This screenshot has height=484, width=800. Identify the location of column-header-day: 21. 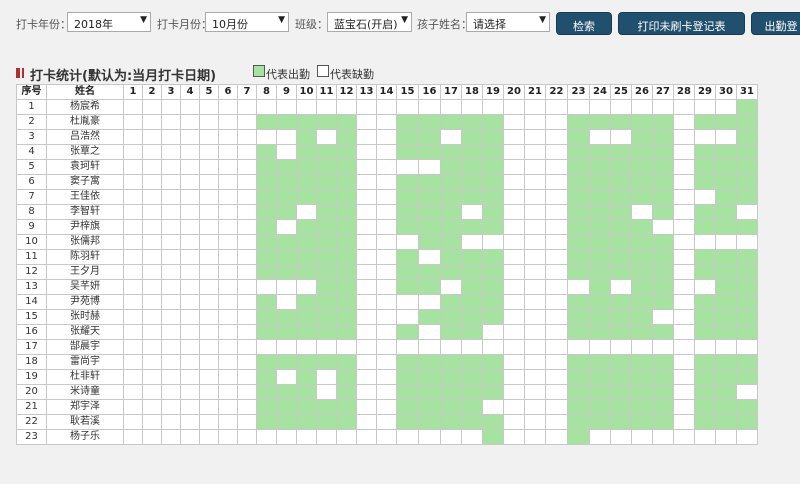
(535, 92).